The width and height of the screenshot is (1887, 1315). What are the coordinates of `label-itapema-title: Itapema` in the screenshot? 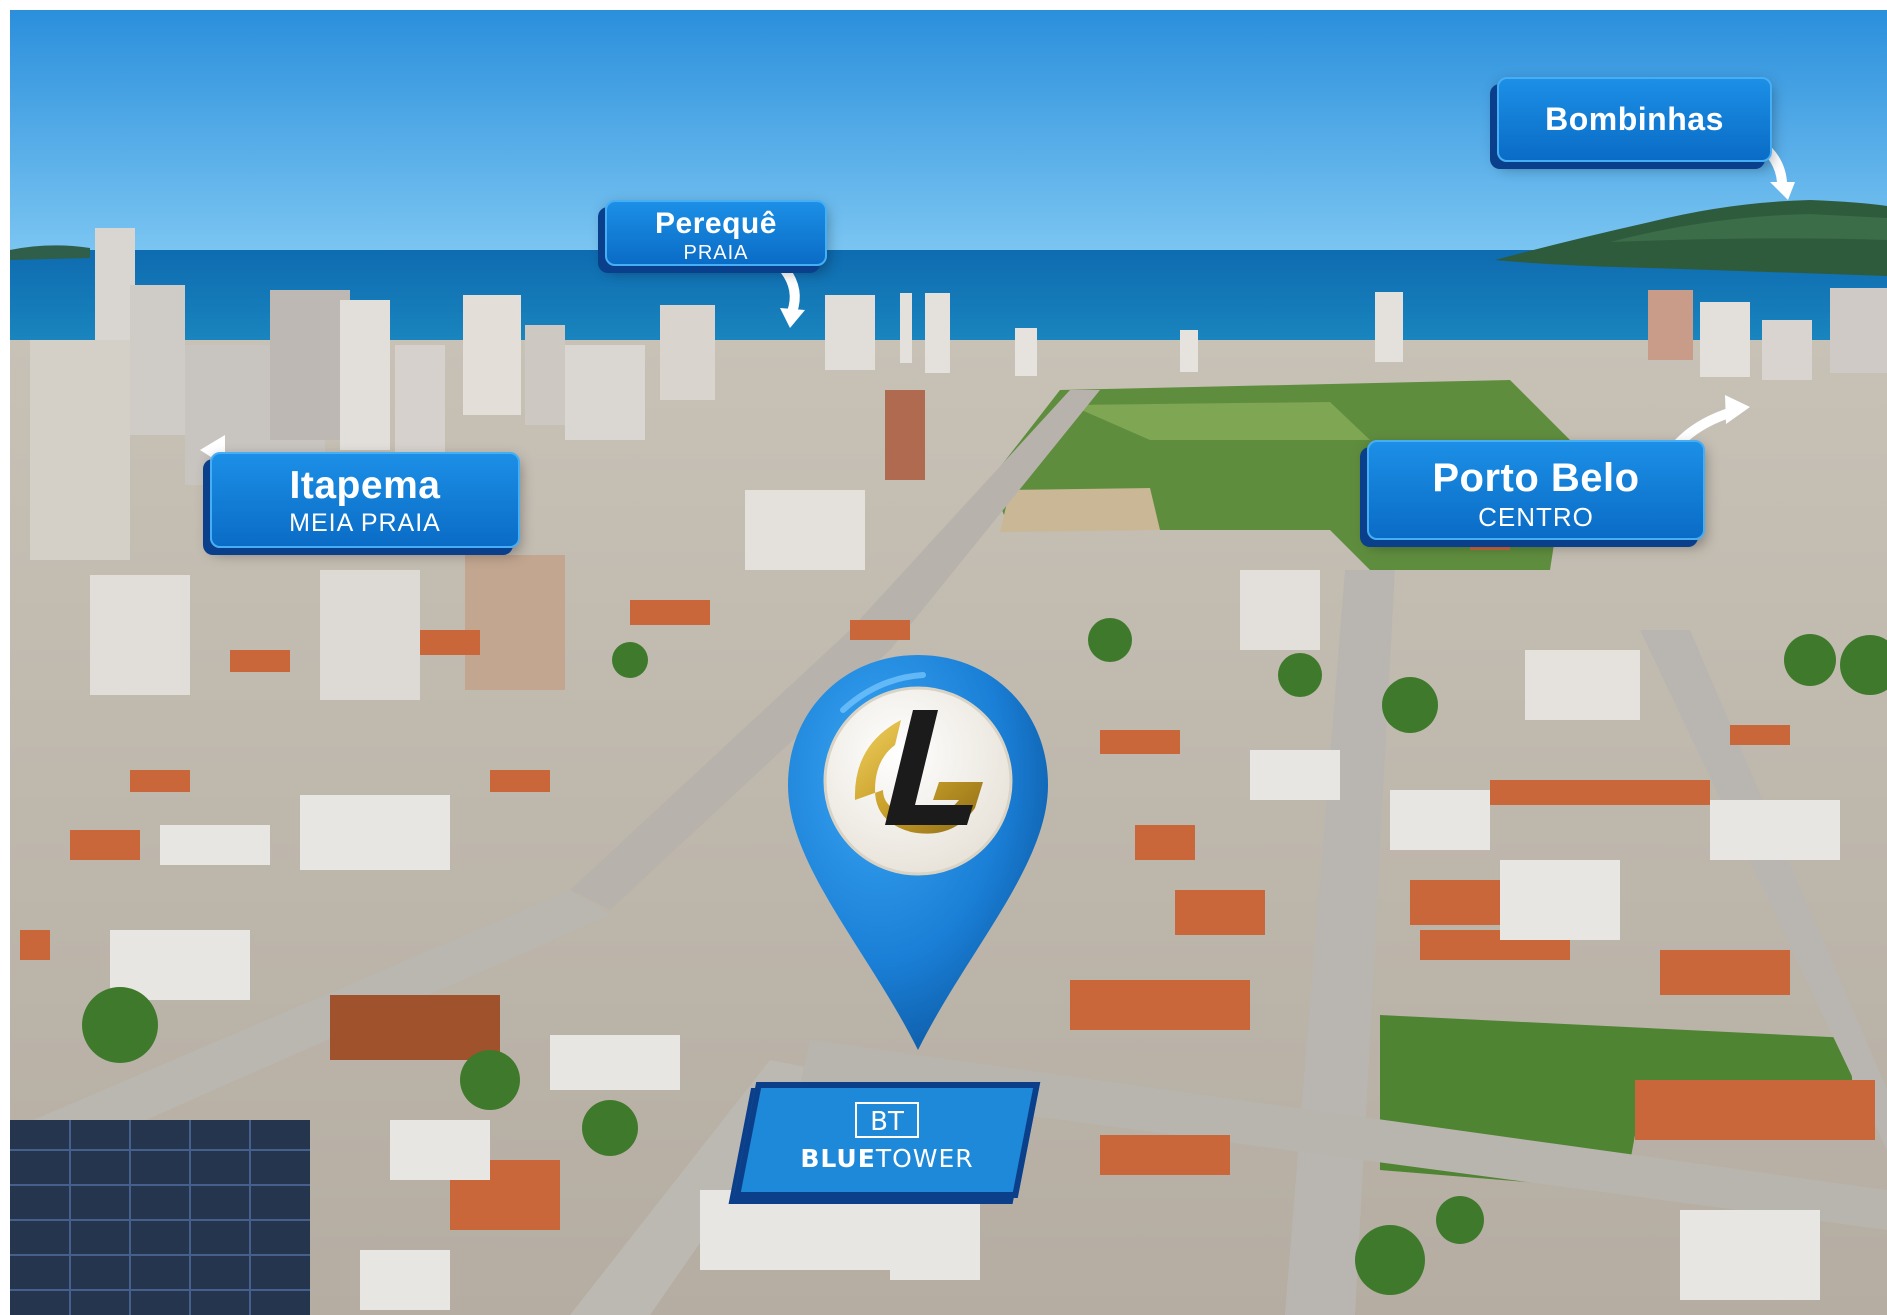 It's located at (365, 485).